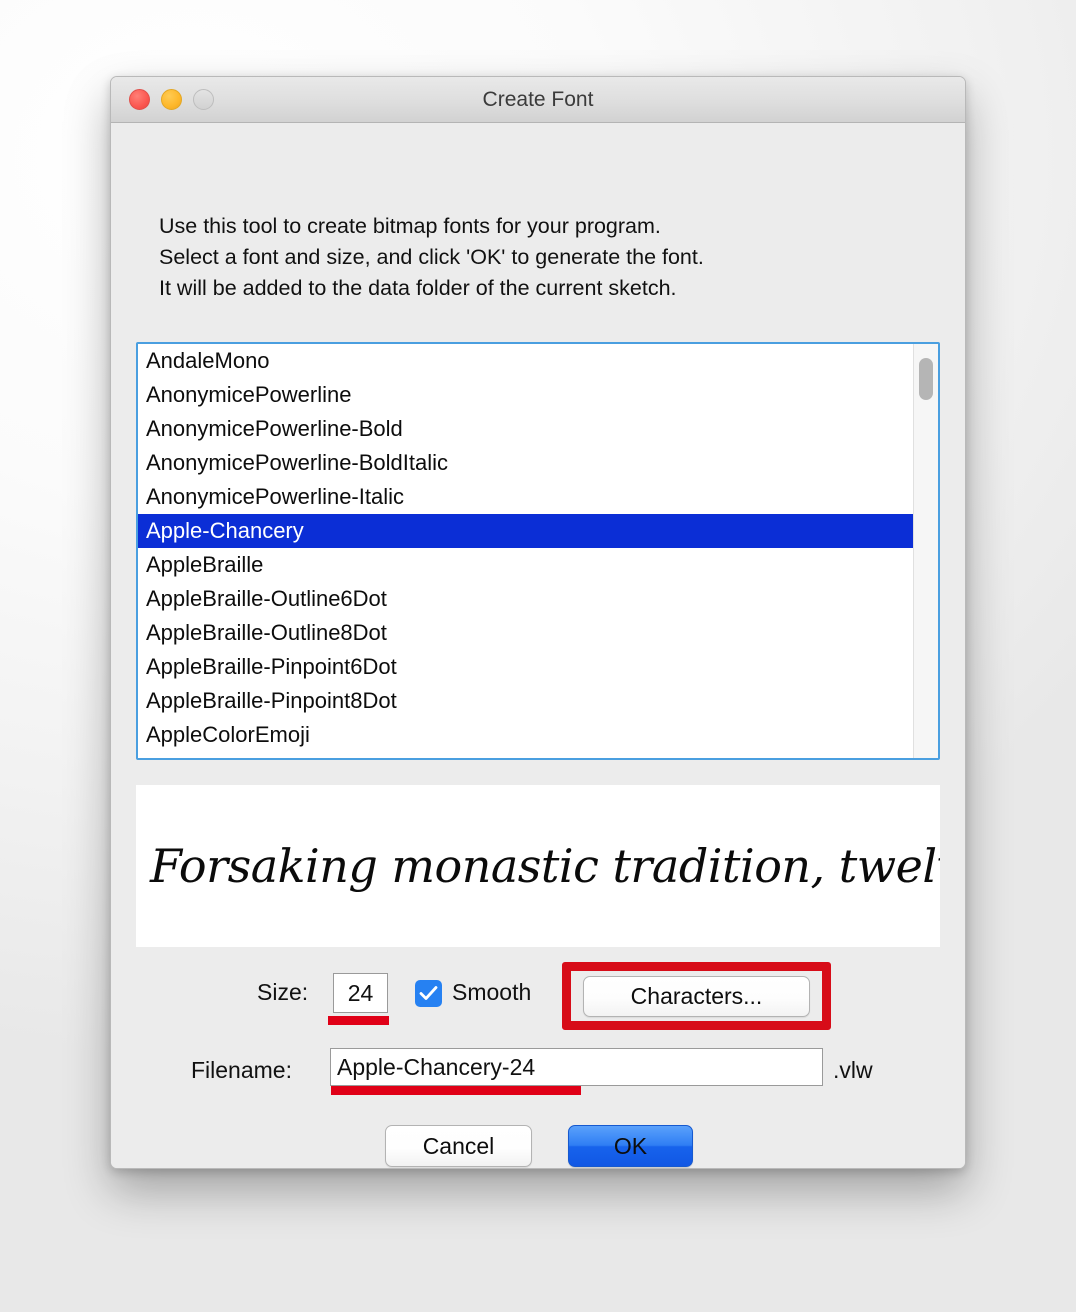  What do you see at coordinates (538, 531) in the screenshot?
I see `font-list-item: Apple-Chancery` at bounding box center [538, 531].